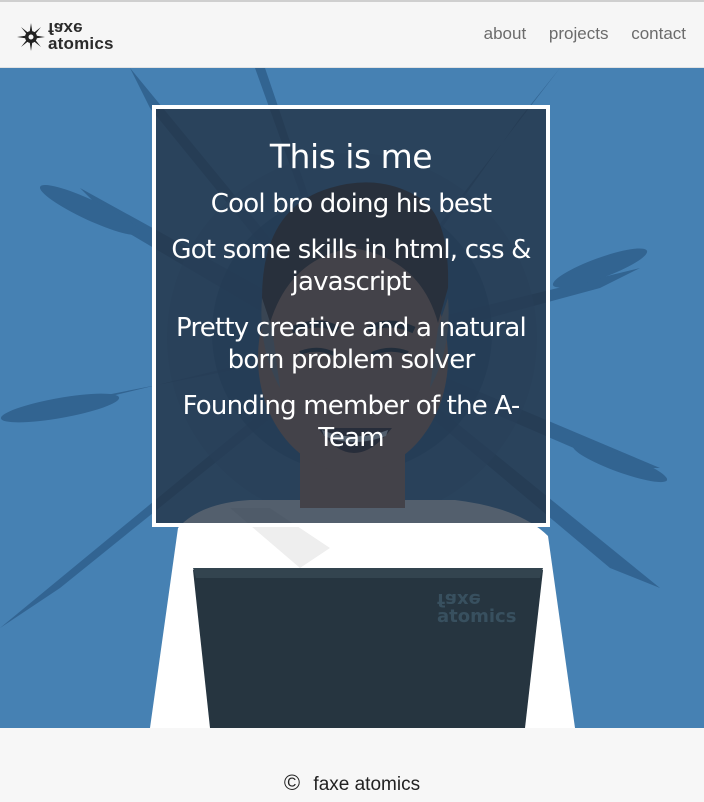  I want to click on copyright-text: faxe atomics, so click(367, 784).